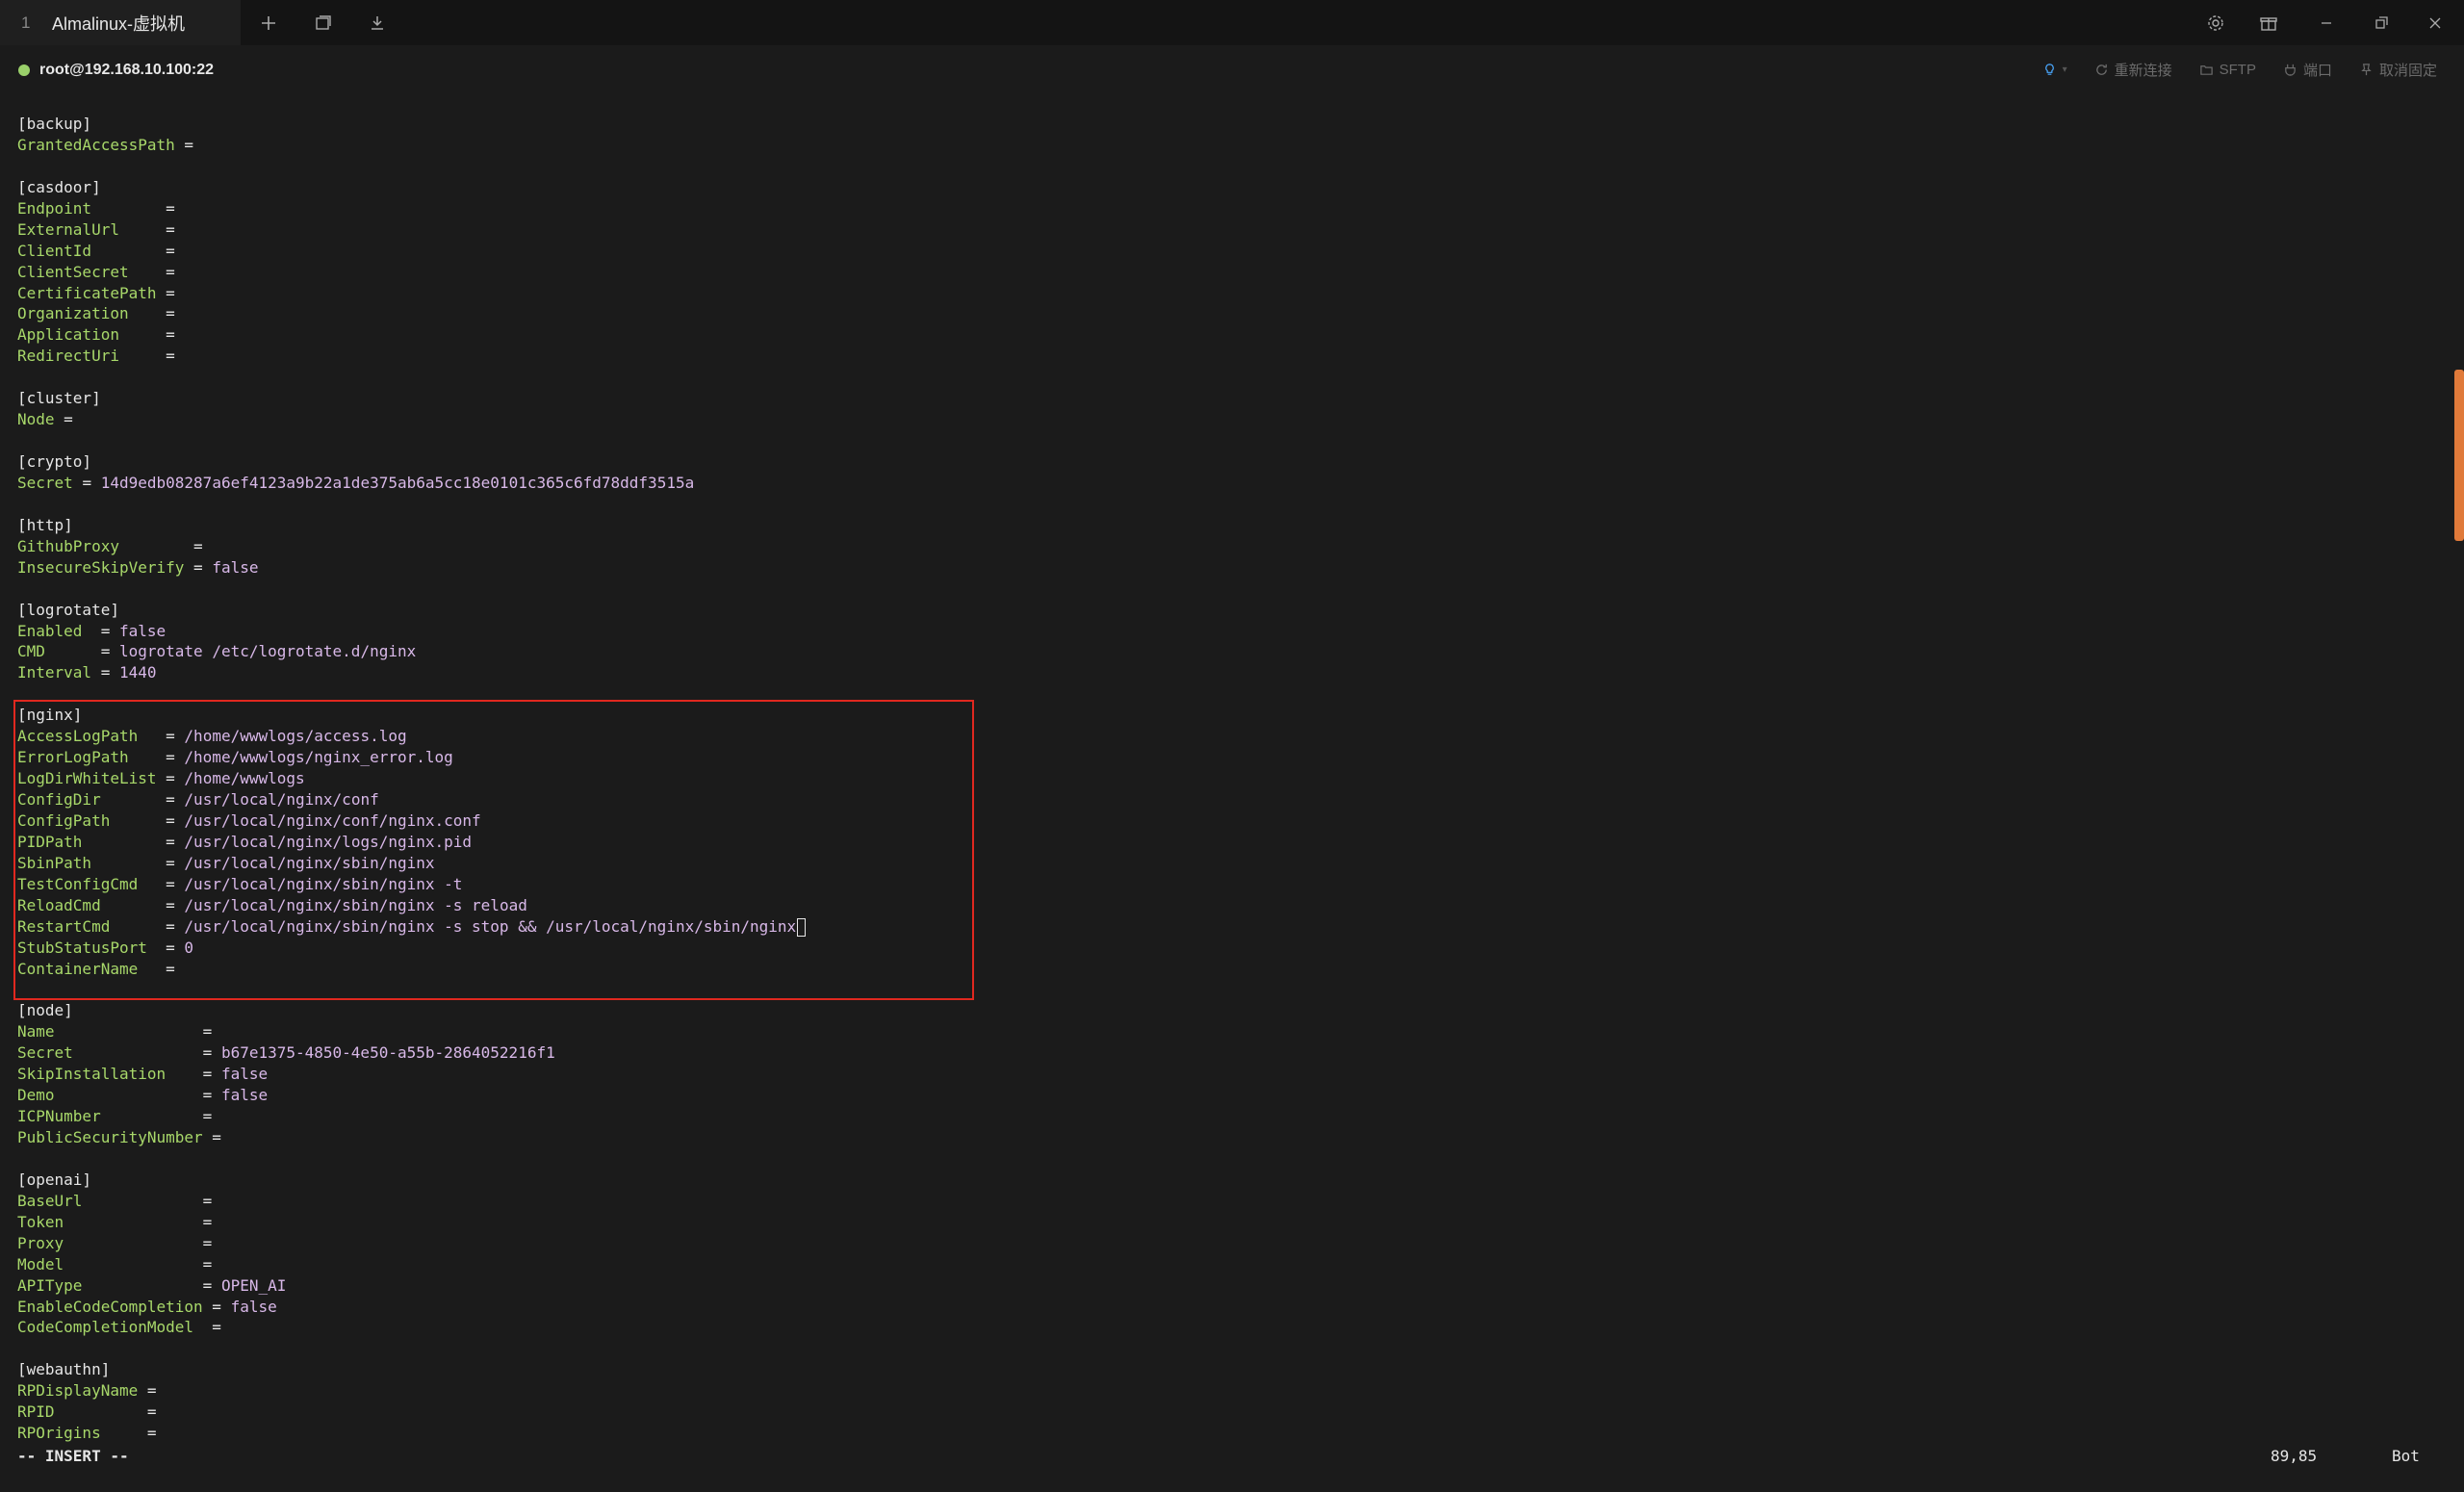  I want to click on terminal-line: Name =, so click(1220, 1031).